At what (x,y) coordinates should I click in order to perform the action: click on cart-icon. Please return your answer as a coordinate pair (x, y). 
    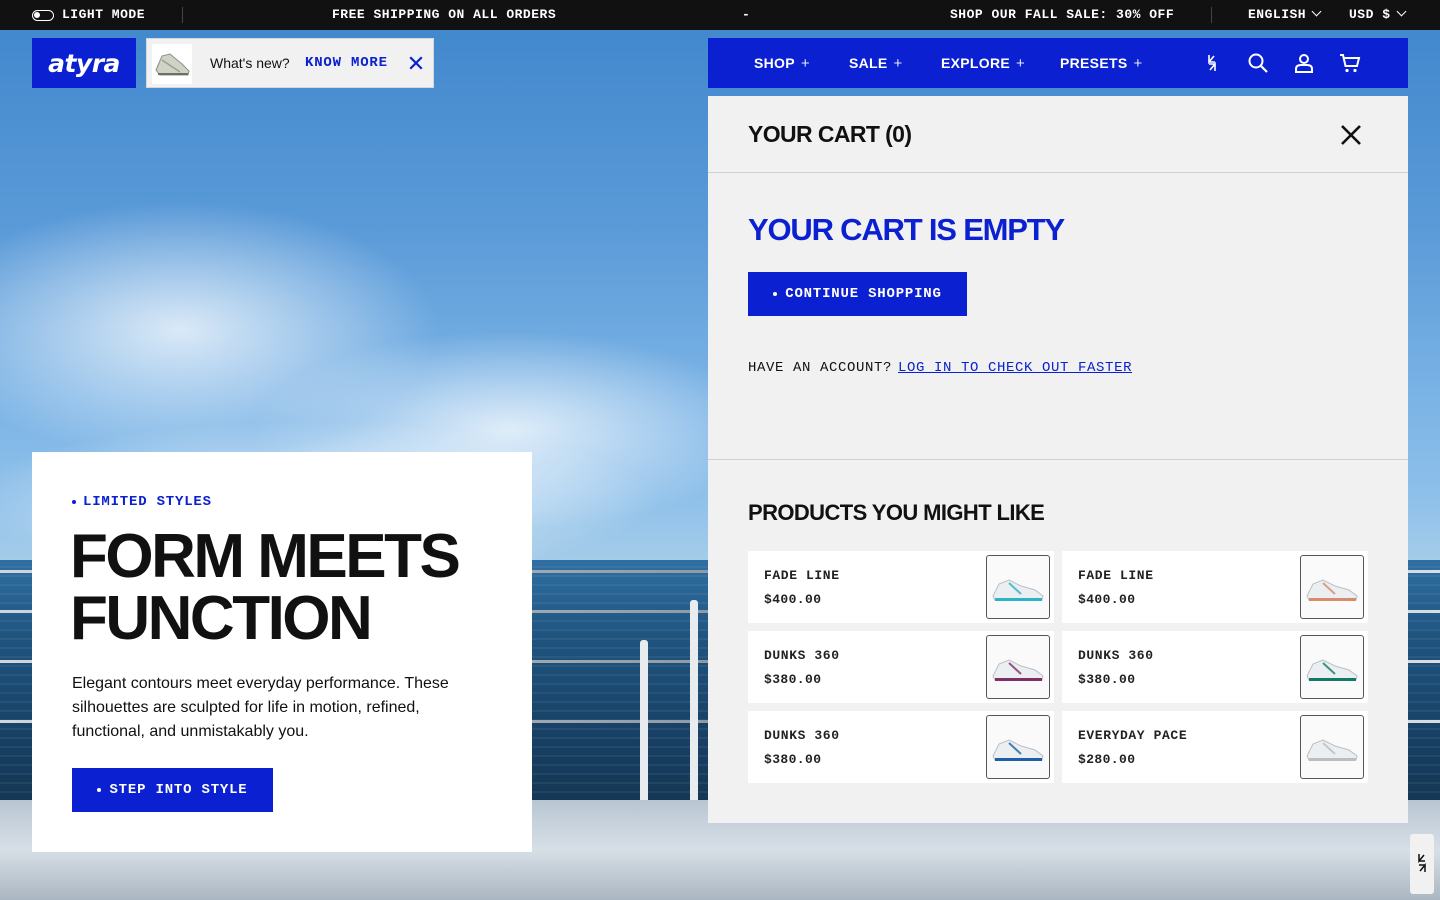
    Looking at the image, I should click on (1350, 63).